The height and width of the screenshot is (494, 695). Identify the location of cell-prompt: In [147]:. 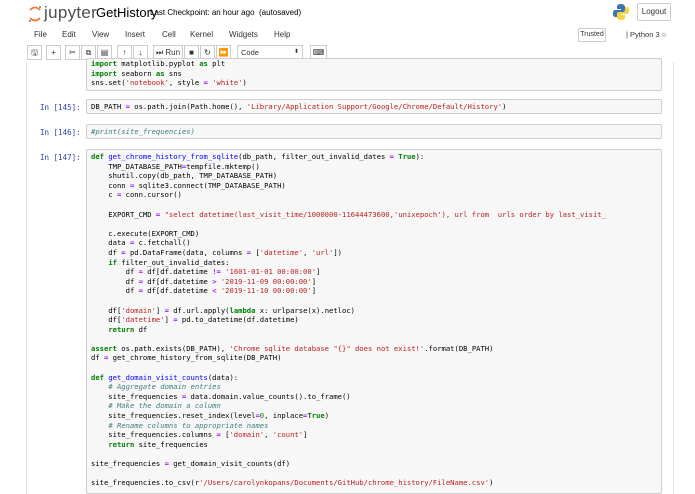
(60, 157).